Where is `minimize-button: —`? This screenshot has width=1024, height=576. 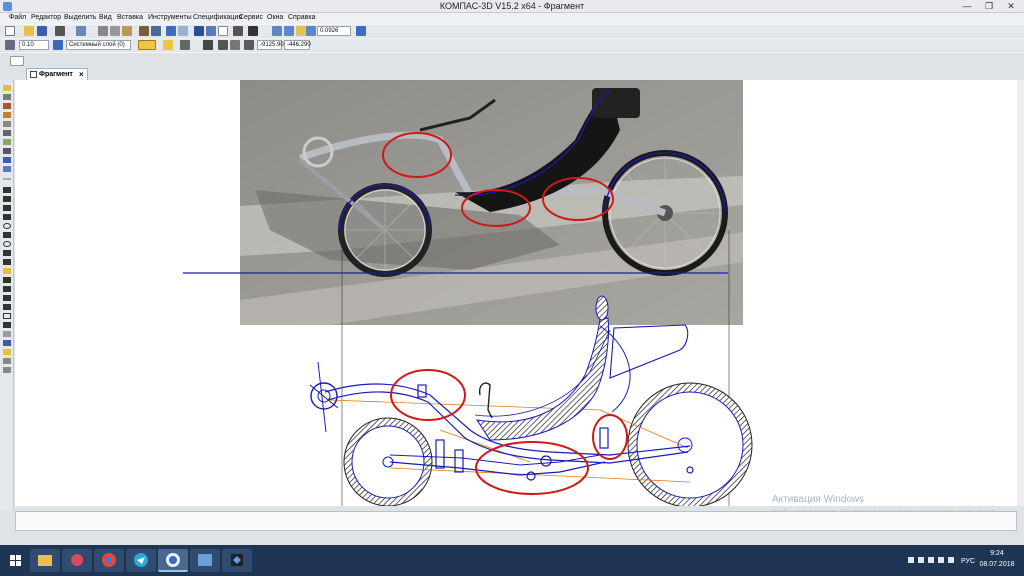 minimize-button: — is located at coordinates (967, 6).